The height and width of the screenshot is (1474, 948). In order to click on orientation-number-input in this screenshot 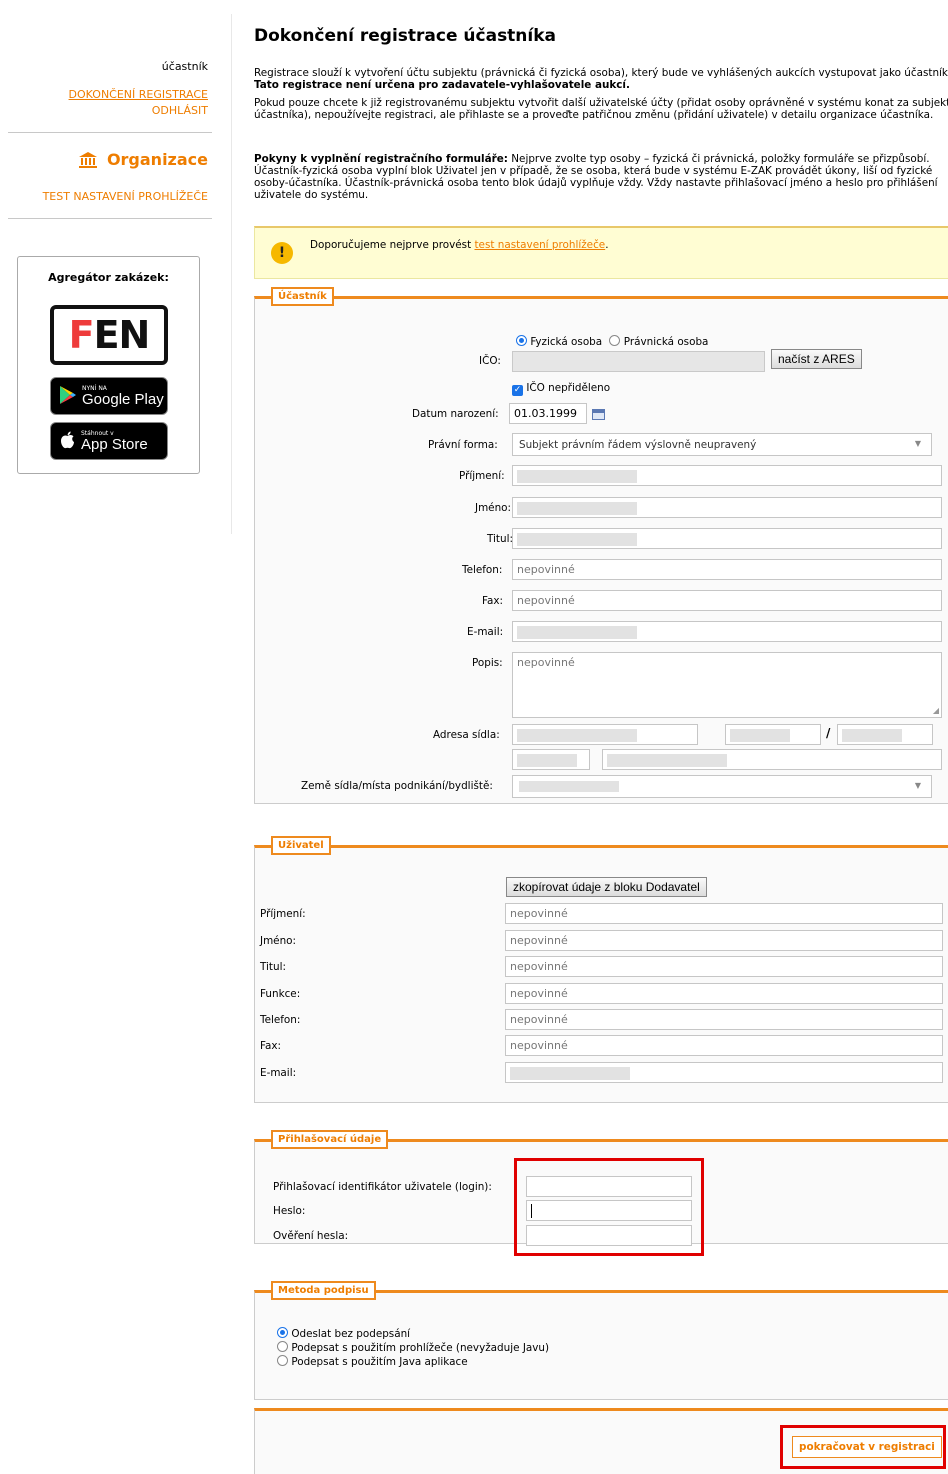, I will do `click(885, 734)`.